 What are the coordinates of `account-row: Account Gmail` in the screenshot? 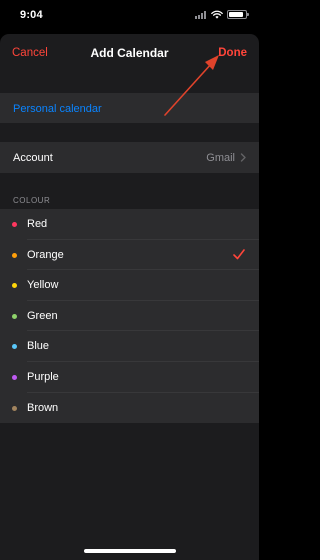 It's located at (129, 157).